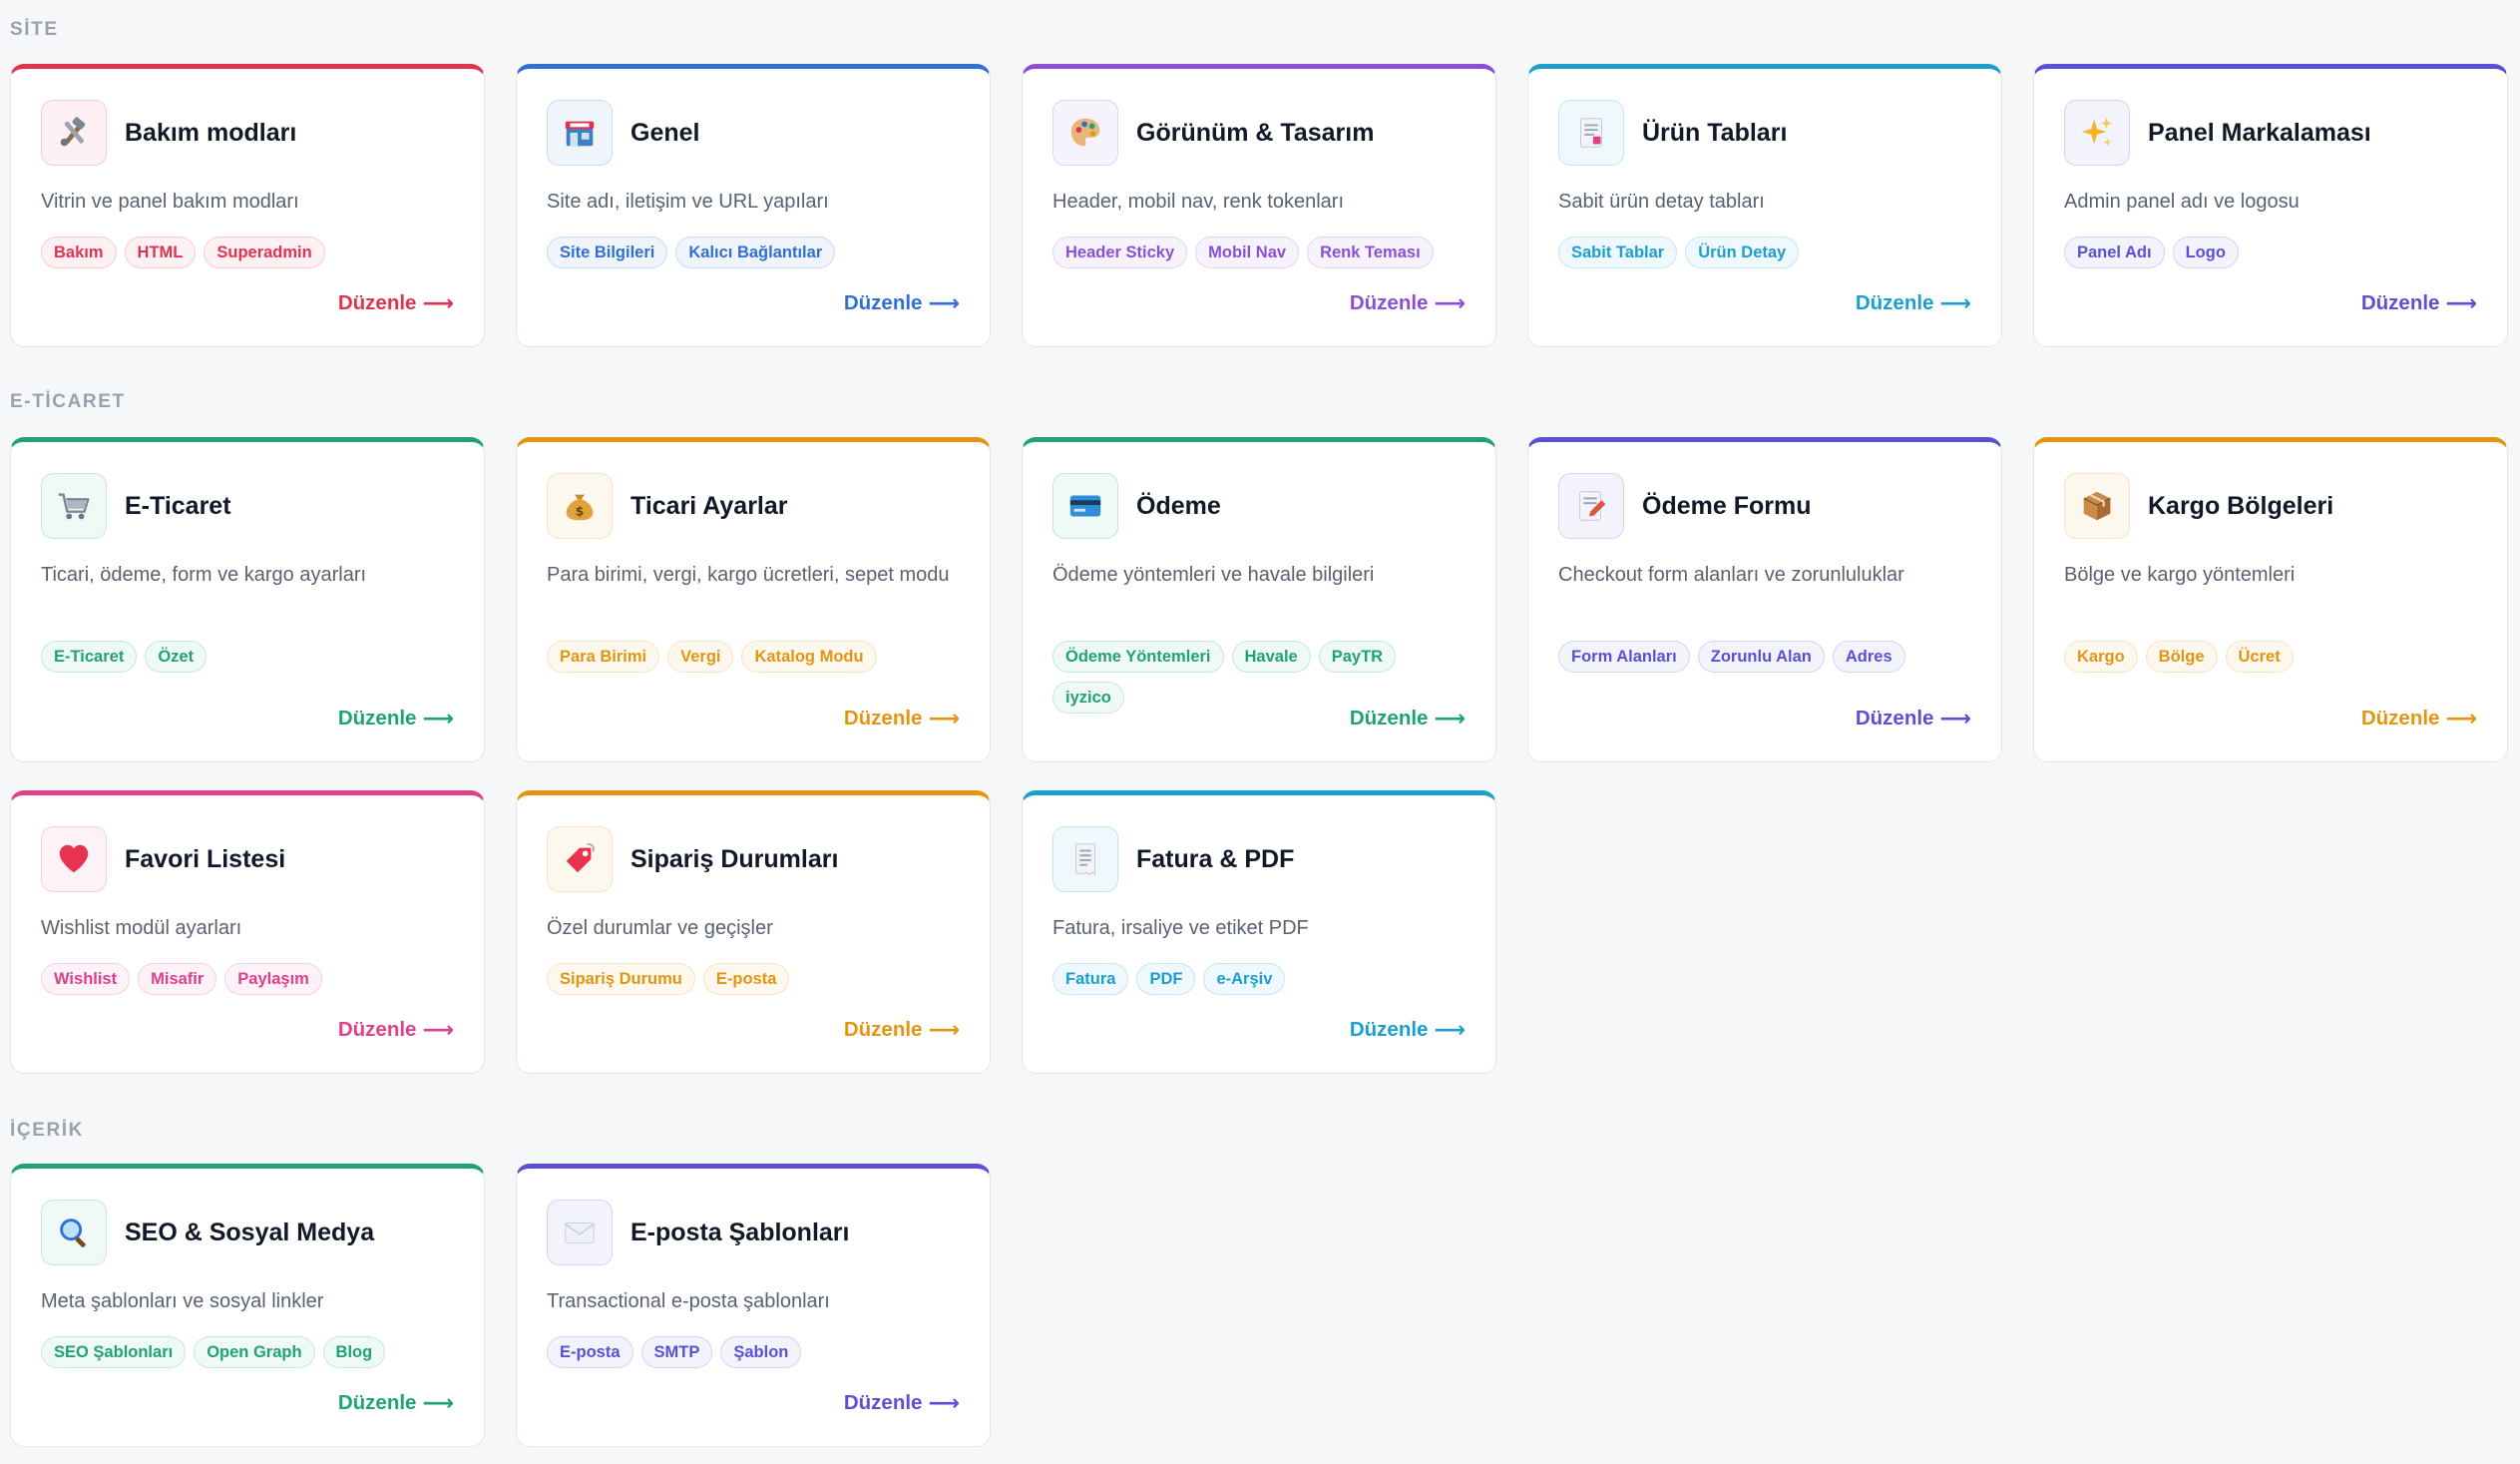 The image size is (2520, 1464). Describe the element at coordinates (141, 928) in the screenshot. I see `card-description: Wishlist modül ayarları` at that location.